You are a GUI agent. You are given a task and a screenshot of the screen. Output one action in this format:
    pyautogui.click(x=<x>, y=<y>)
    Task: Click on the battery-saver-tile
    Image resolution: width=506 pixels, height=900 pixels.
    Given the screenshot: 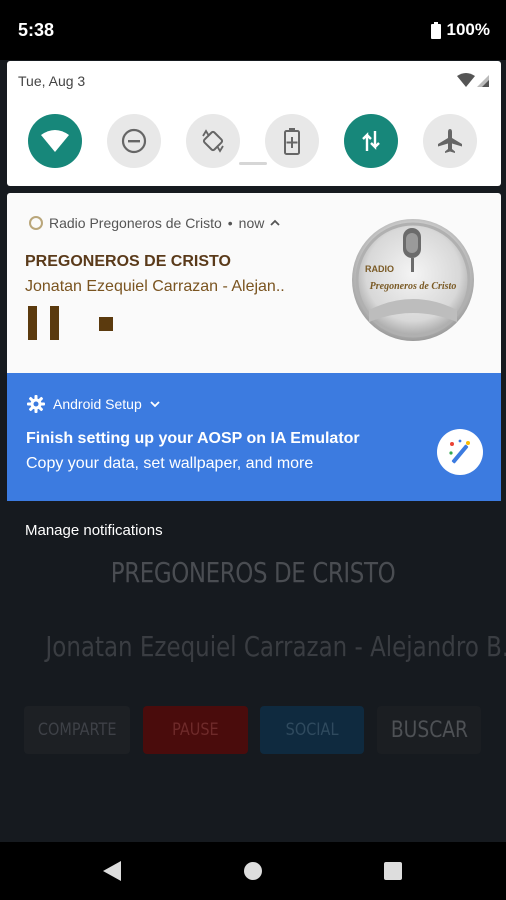 What is the action you would take?
    pyautogui.click(x=292, y=141)
    